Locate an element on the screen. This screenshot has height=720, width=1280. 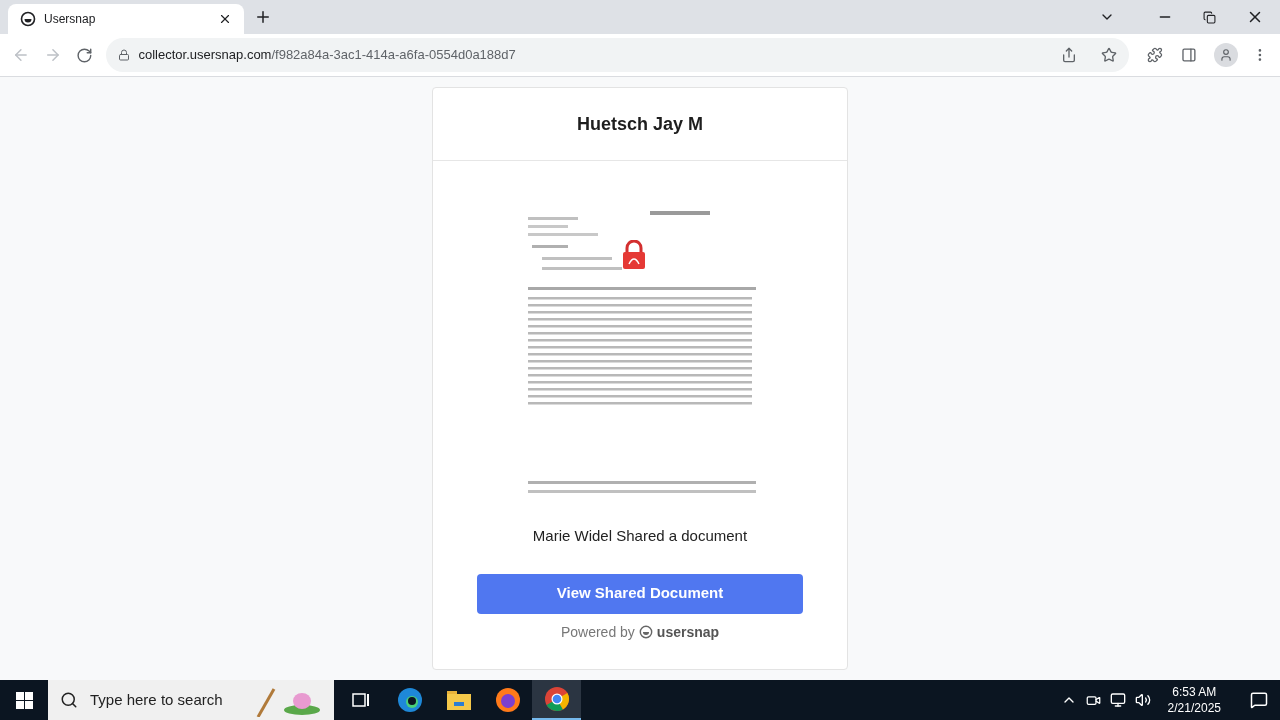
profile-avatar is located at coordinates (1226, 55).